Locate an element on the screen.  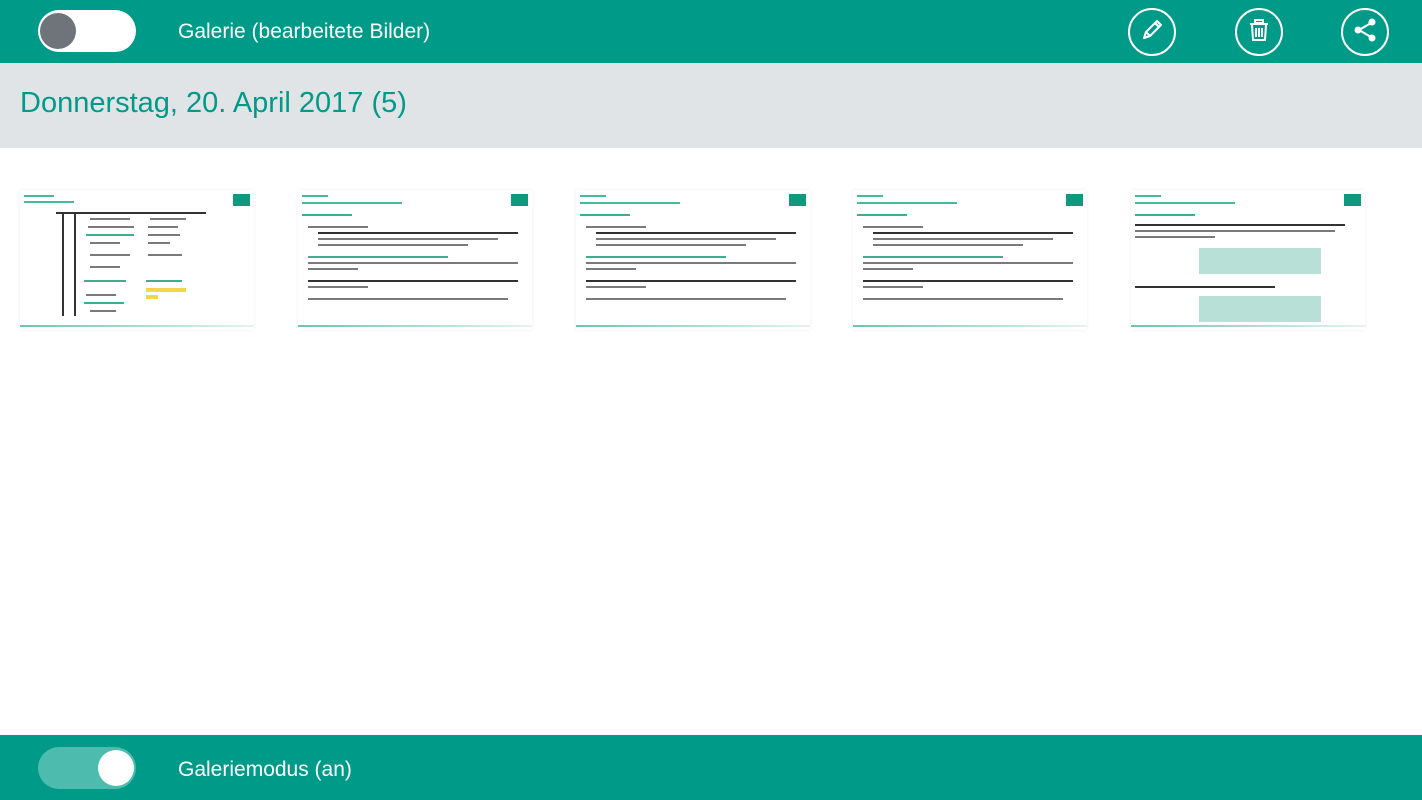
pencil-icon is located at coordinates (1152, 32).